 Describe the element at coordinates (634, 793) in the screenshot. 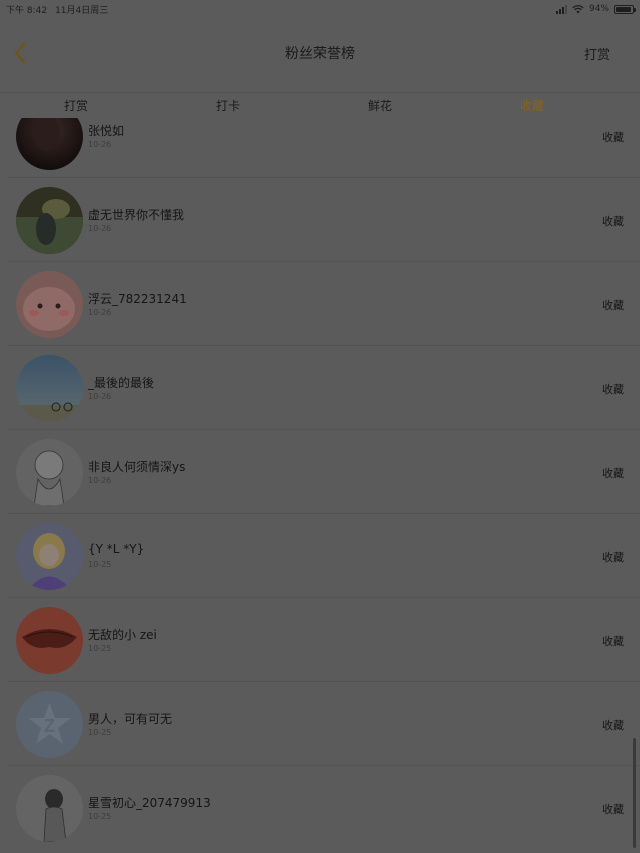

I see `scrollbar` at that location.